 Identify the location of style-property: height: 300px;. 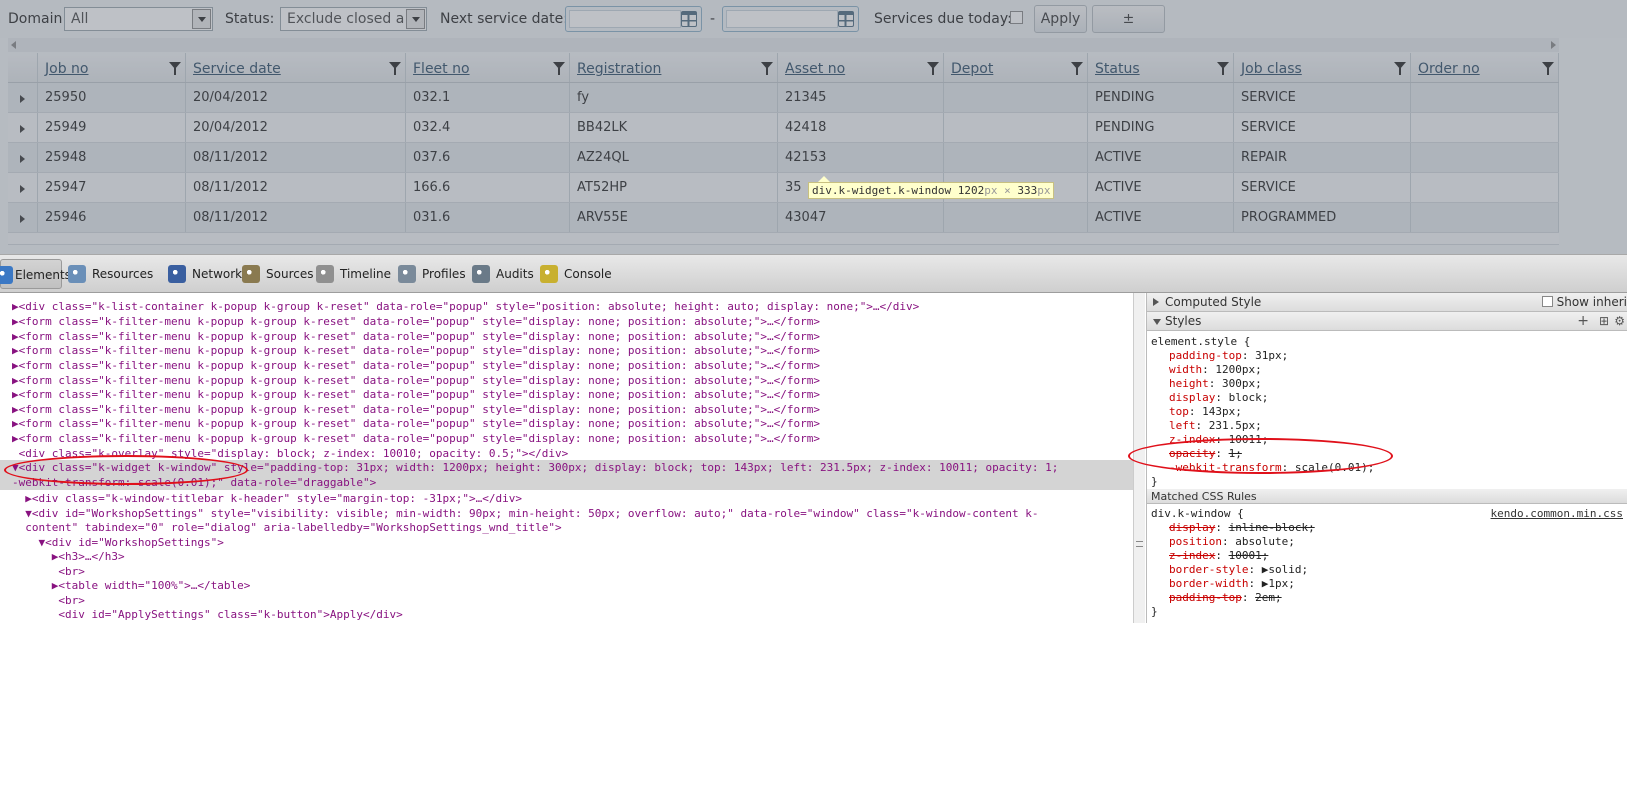
(1215, 384).